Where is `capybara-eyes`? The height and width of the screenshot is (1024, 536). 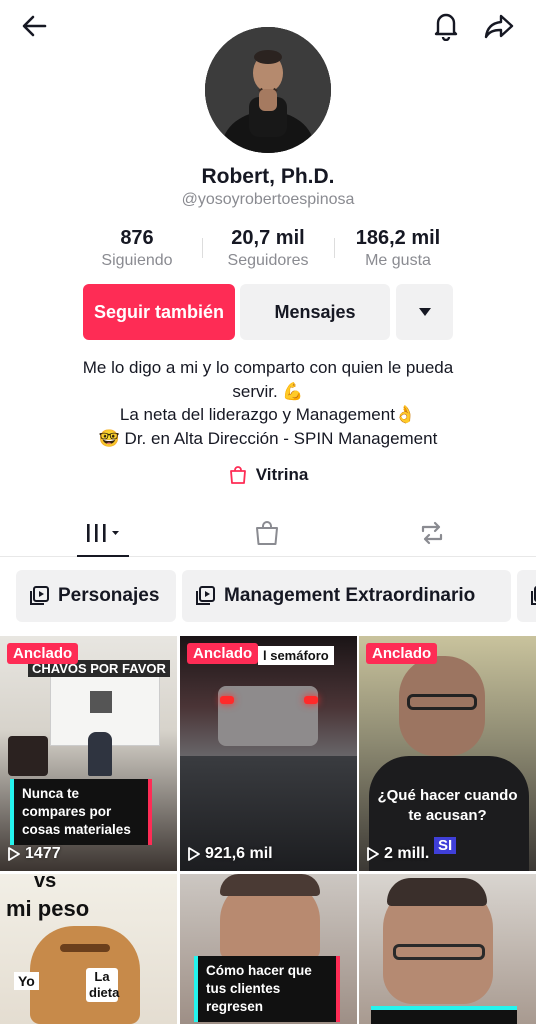
capybara-eyes is located at coordinates (85, 948).